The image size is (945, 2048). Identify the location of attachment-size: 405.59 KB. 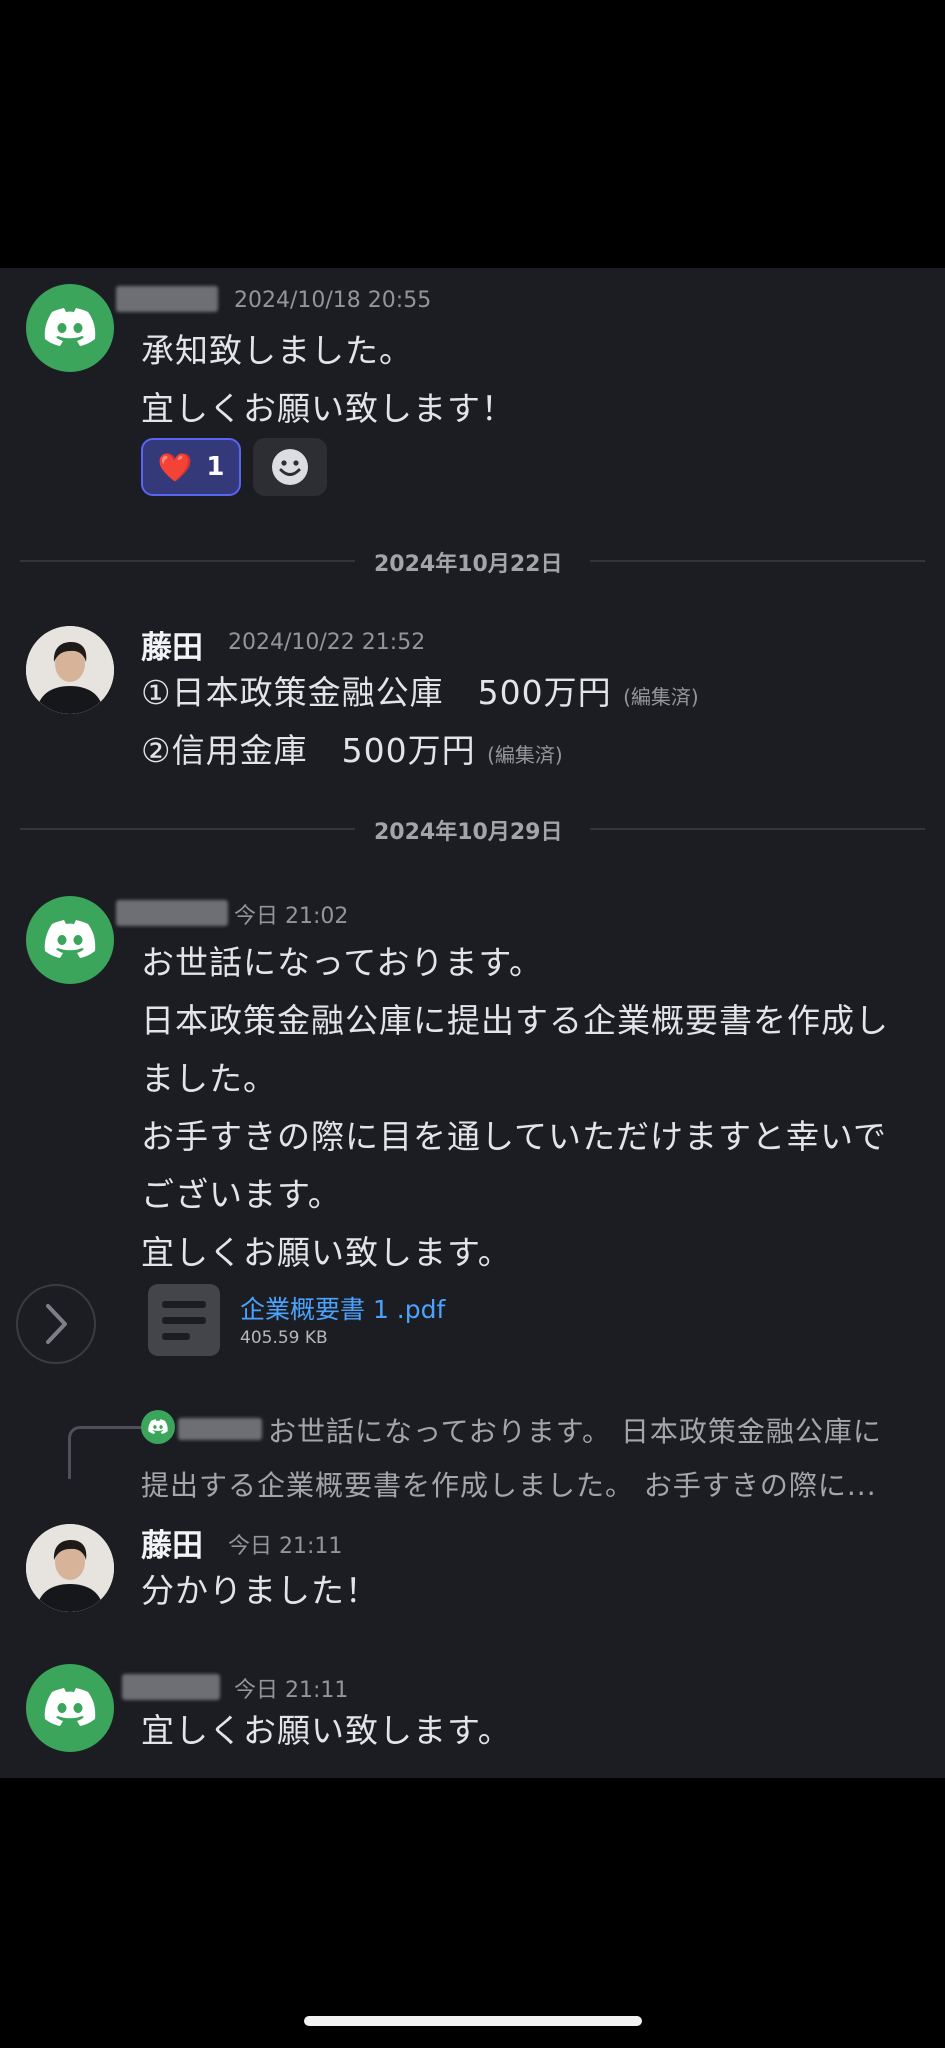
(284, 1338).